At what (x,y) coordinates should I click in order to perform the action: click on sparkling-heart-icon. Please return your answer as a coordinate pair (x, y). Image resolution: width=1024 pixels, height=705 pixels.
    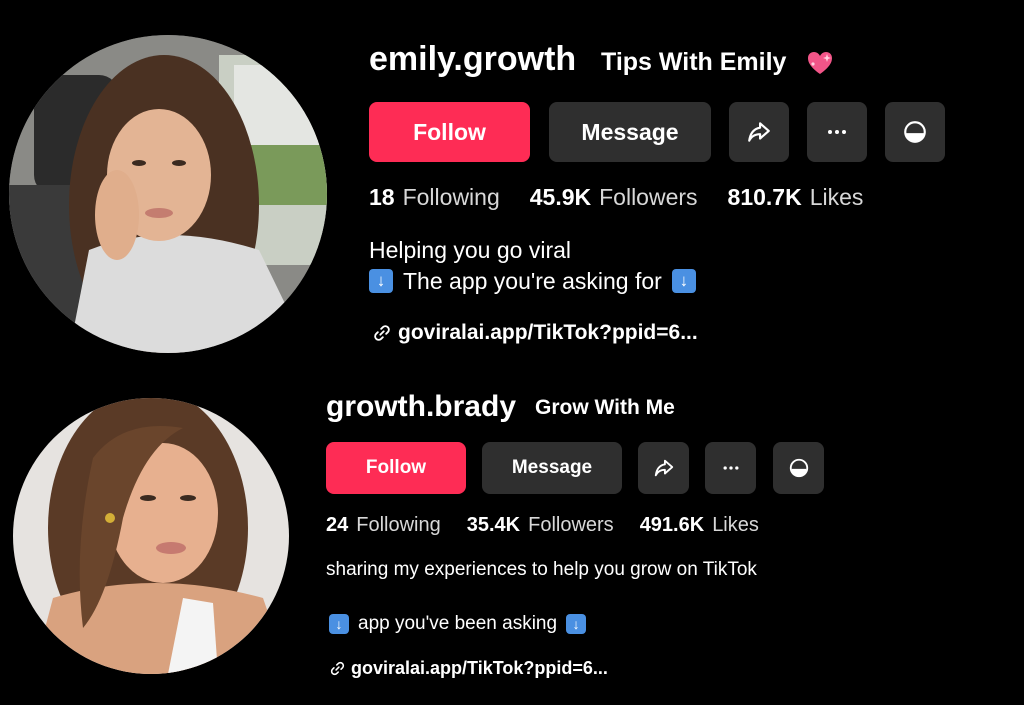
    Looking at the image, I should click on (820, 63).